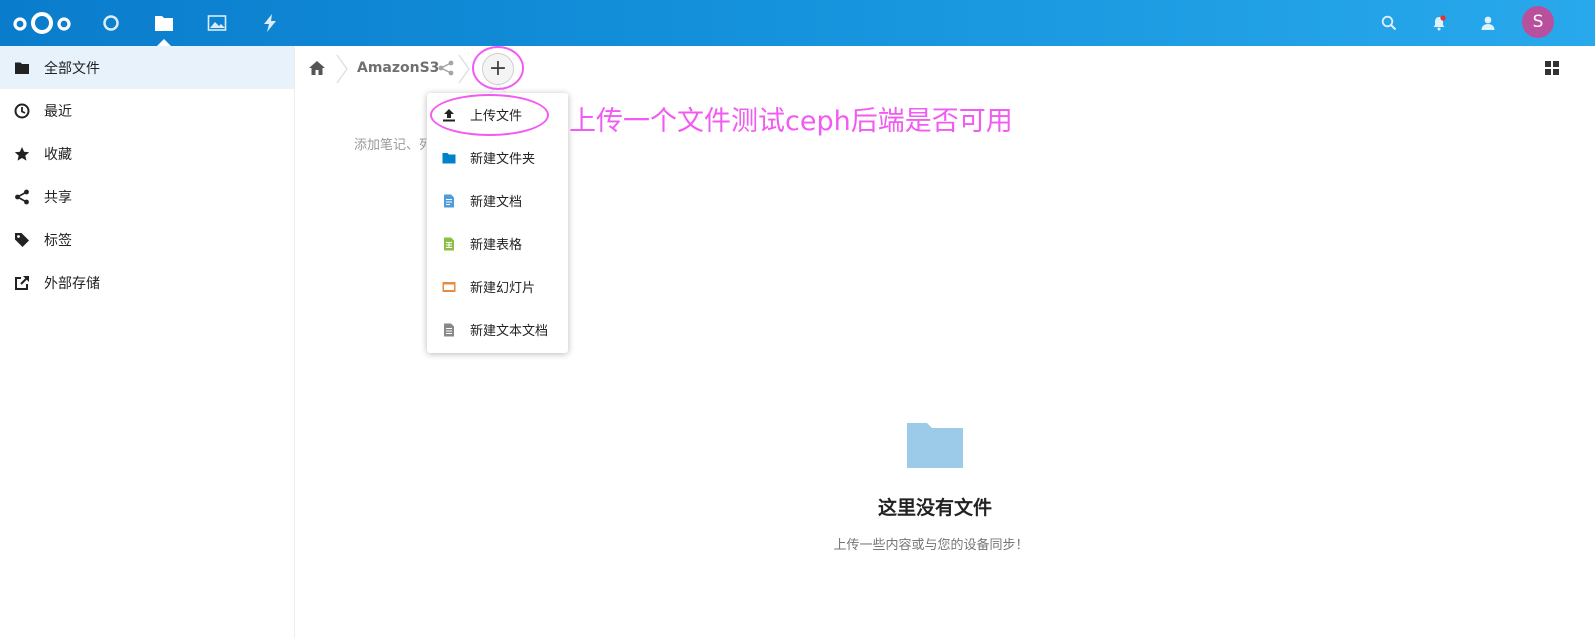 This screenshot has height=638, width=1595. Describe the element at coordinates (935, 445) in the screenshot. I see `empty-folder-icon` at that location.